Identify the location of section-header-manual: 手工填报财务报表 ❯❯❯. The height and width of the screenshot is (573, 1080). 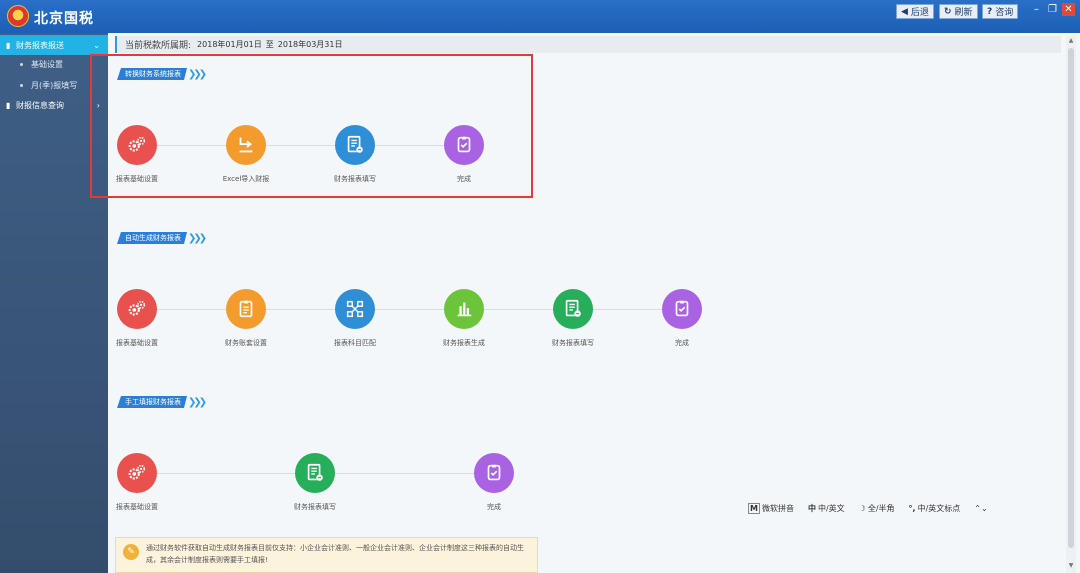
(162, 402).